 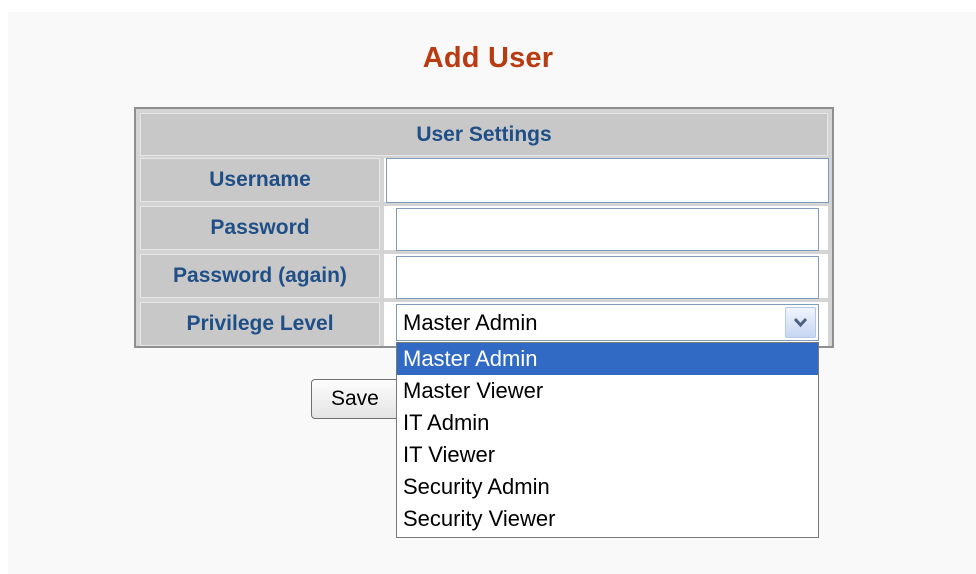 I want to click on privilege-level-select: Master Admin, so click(x=607, y=322).